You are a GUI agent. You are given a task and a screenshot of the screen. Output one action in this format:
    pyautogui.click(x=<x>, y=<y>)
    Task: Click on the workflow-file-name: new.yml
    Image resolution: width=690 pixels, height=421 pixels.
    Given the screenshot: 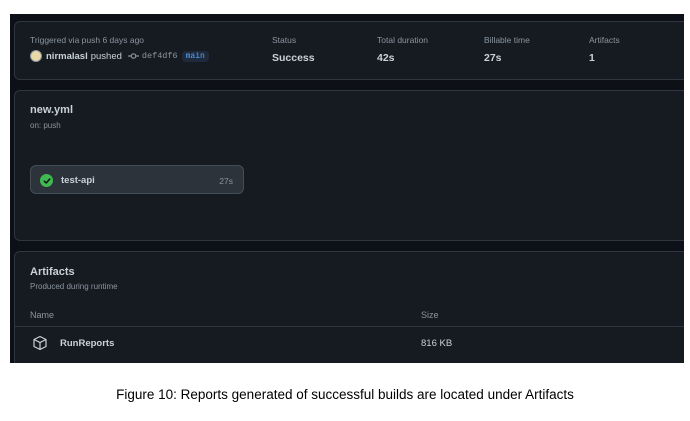 What is the action you would take?
    pyautogui.click(x=51, y=110)
    